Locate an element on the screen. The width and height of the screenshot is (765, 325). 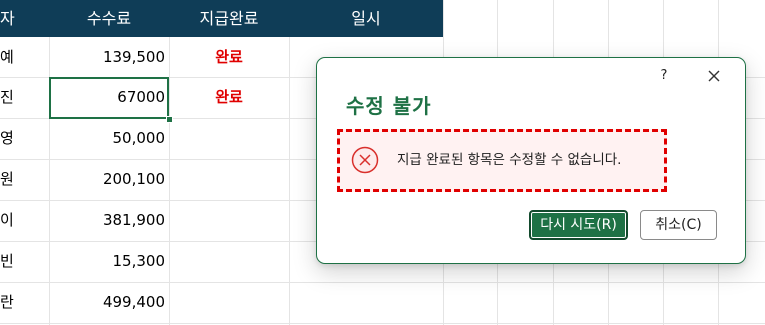
column-header-fee: 수수료 is located at coordinates (109, 18).